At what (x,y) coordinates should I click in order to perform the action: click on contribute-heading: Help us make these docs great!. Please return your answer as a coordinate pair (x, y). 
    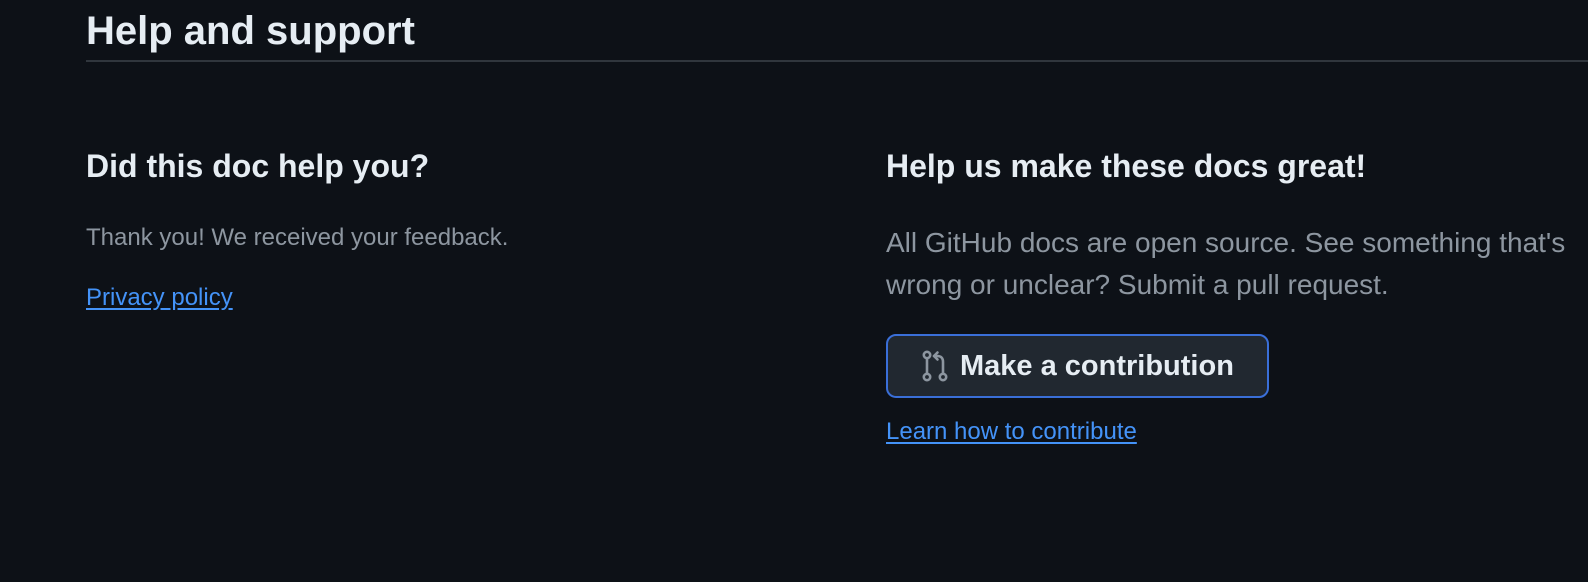
    Looking at the image, I should click on (1126, 166).